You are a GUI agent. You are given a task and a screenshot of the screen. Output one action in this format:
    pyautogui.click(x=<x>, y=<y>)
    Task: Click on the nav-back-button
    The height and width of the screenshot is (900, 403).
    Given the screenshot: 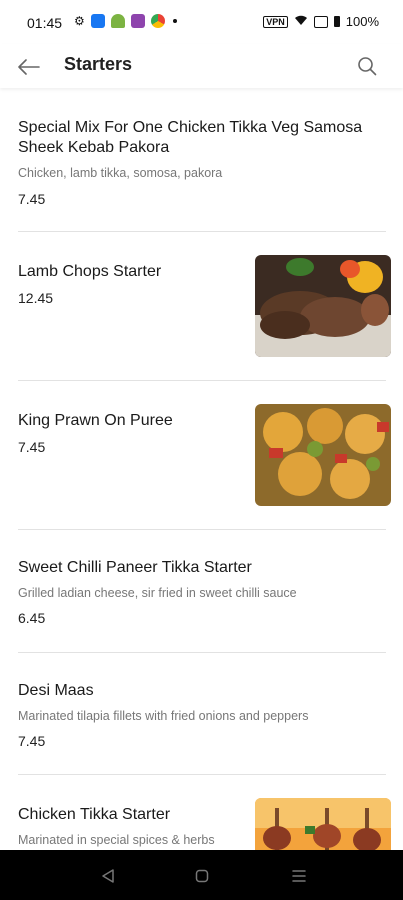 What is the action you would take?
    pyautogui.click(x=108, y=876)
    